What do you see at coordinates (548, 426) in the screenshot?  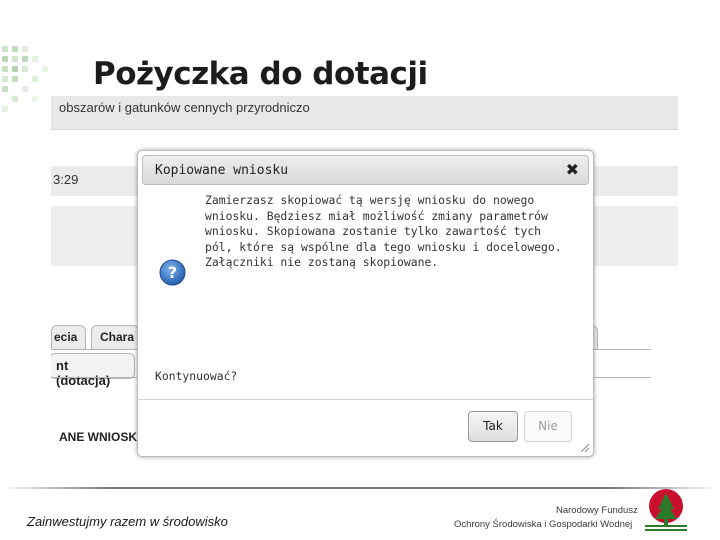 I see `no-button: Nie` at bounding box center [548, 426].